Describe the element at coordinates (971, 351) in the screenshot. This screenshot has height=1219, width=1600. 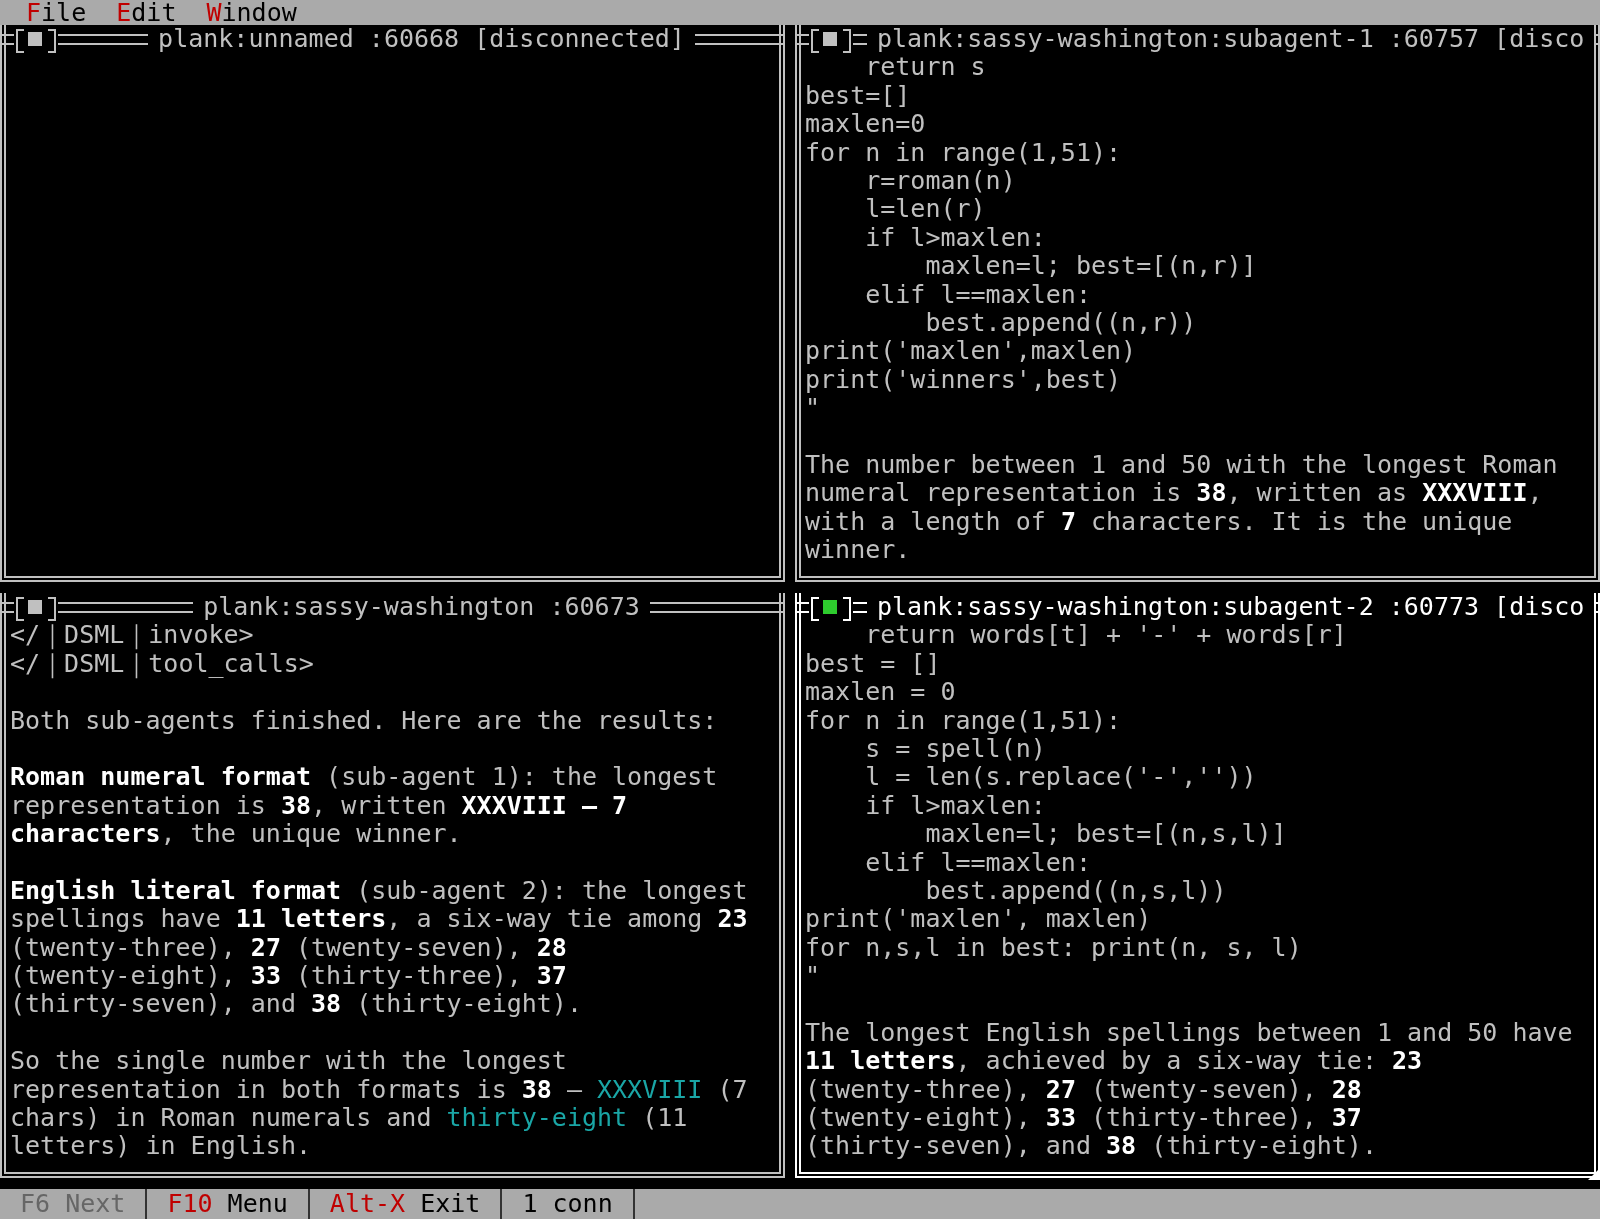
I see `terminal-line: print('maxlen',maxlen)` at that location.